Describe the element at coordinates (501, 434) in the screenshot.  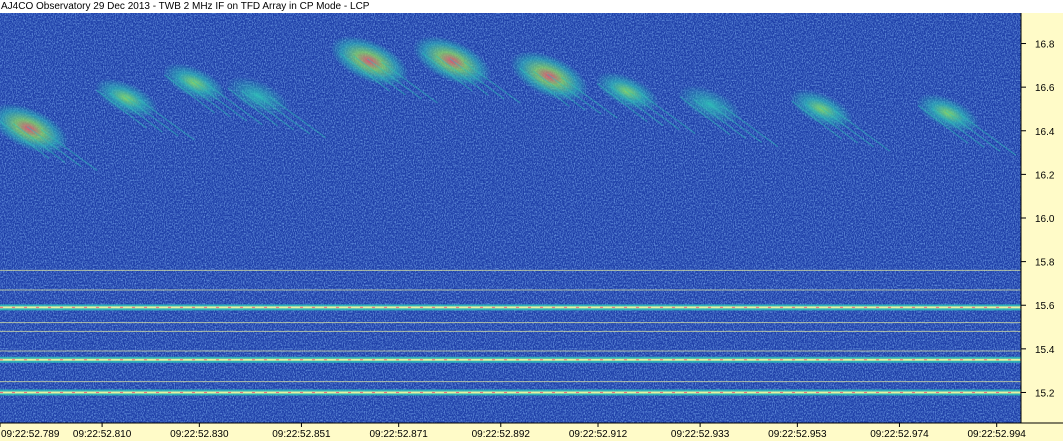
I see `x-tick-label: 09:22:52.892` at that location.